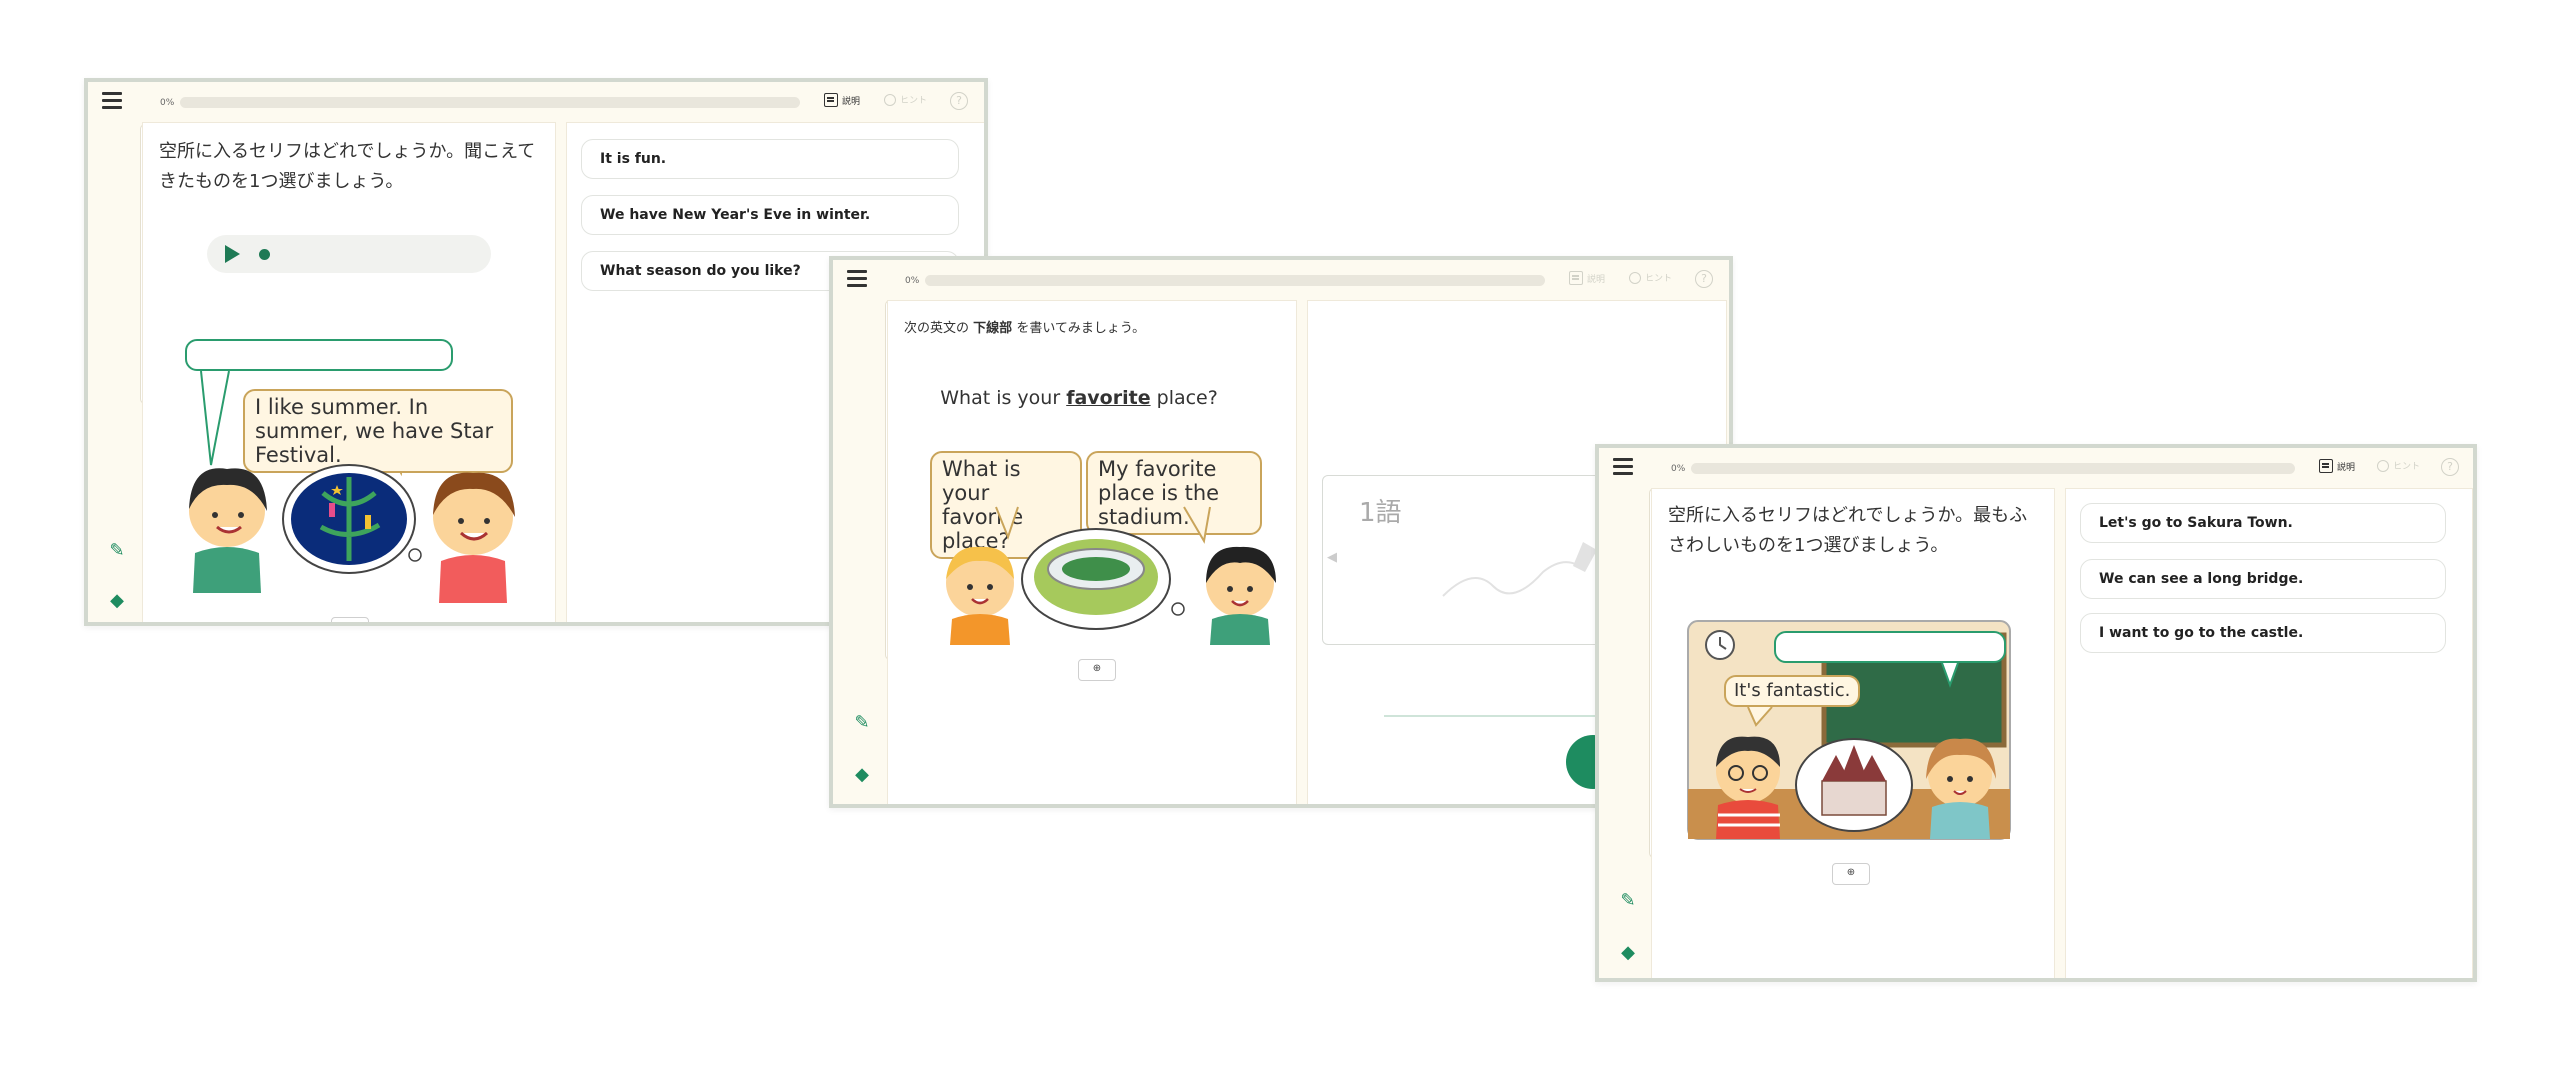  I want to click on choice-1: Let's go to Sakura Town., so click(2263, 523).